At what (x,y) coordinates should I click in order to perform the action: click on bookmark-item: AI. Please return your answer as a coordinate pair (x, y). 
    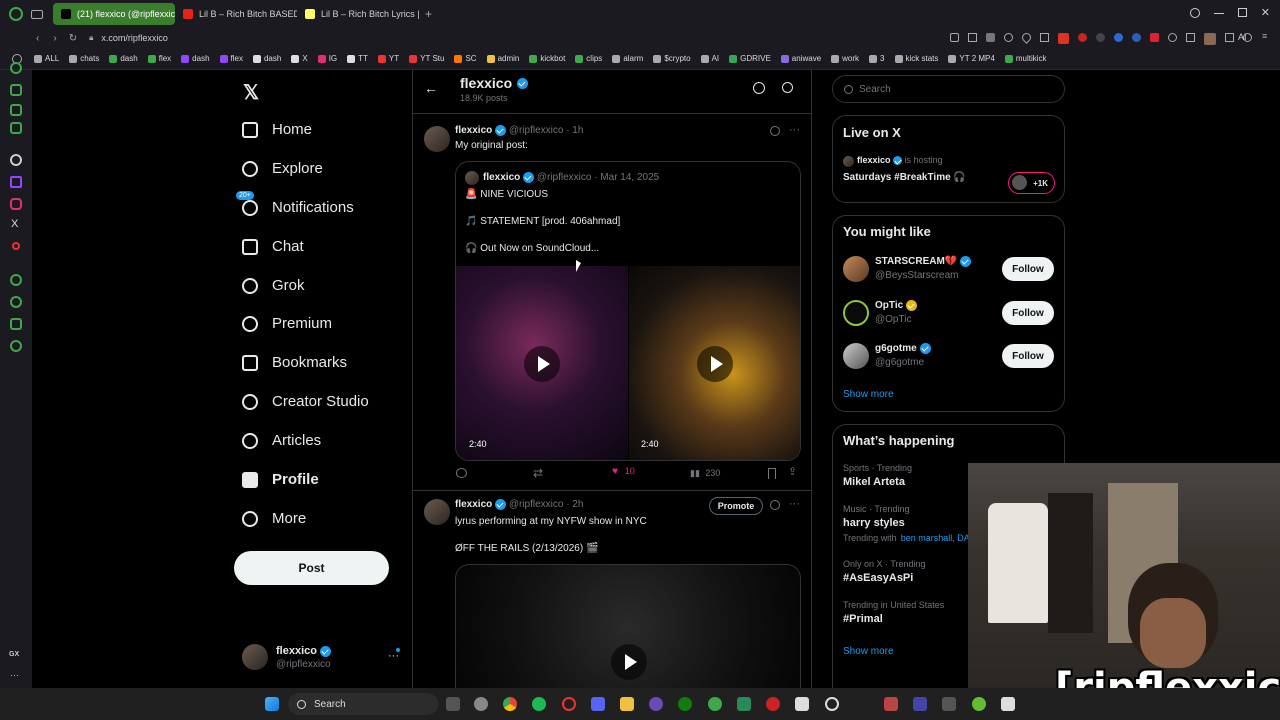
    Looking at the image, I should click on (709, 58).